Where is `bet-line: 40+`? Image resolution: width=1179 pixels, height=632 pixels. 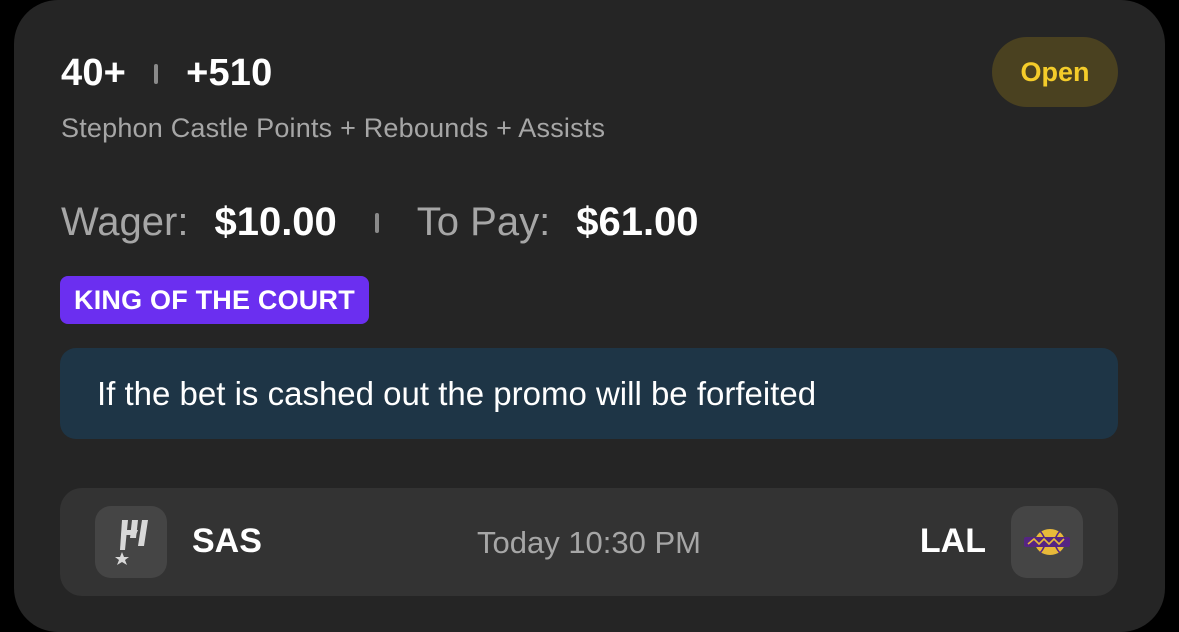 bet-line: 40+ is located at coordinates (94, 73).